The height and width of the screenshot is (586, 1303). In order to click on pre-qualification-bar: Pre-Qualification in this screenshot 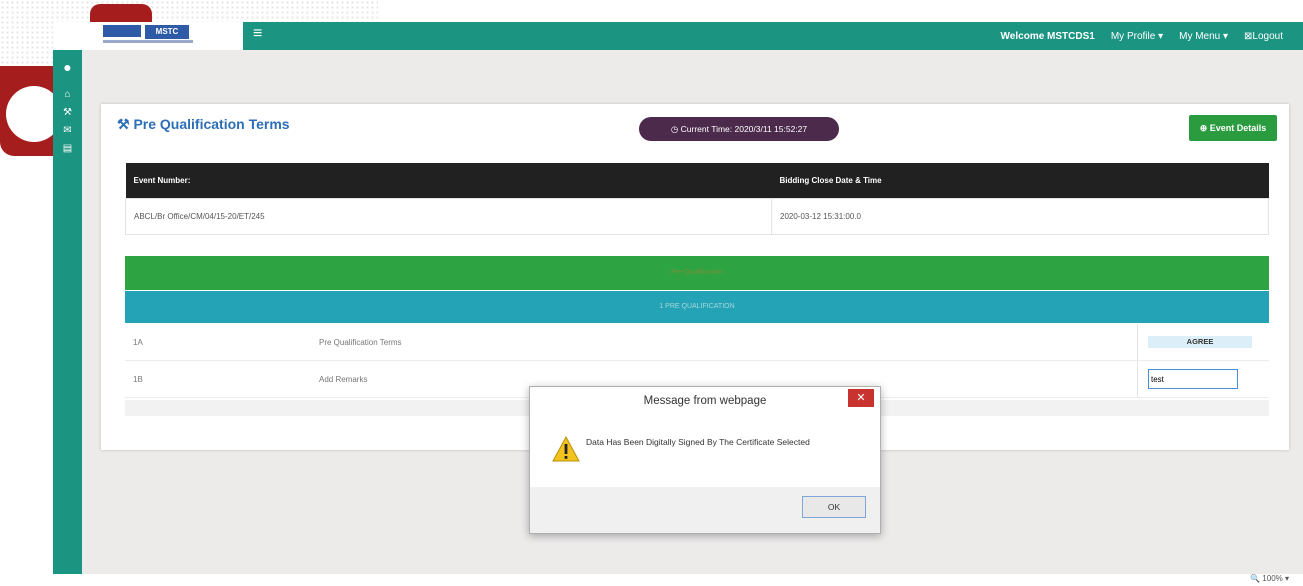, I will do `click(697, 273)`.